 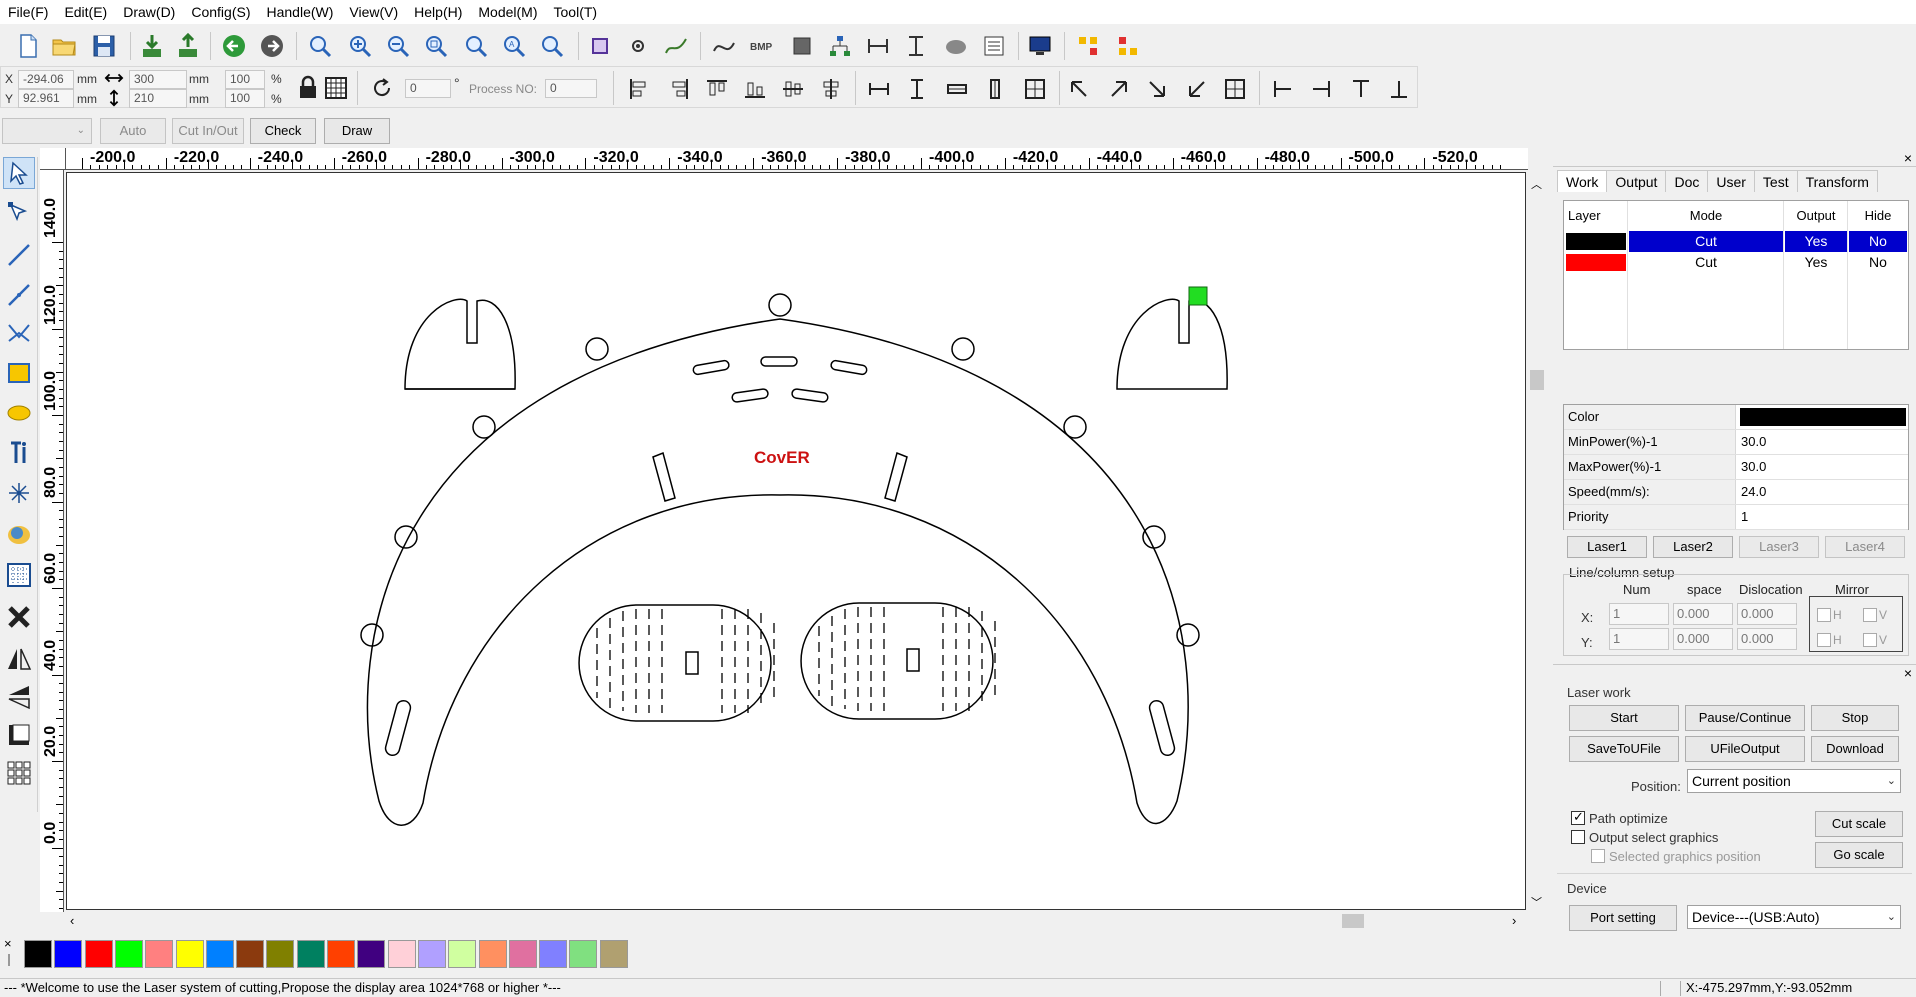 I want to click on property-value: 1, so click(x=1823, y=517).